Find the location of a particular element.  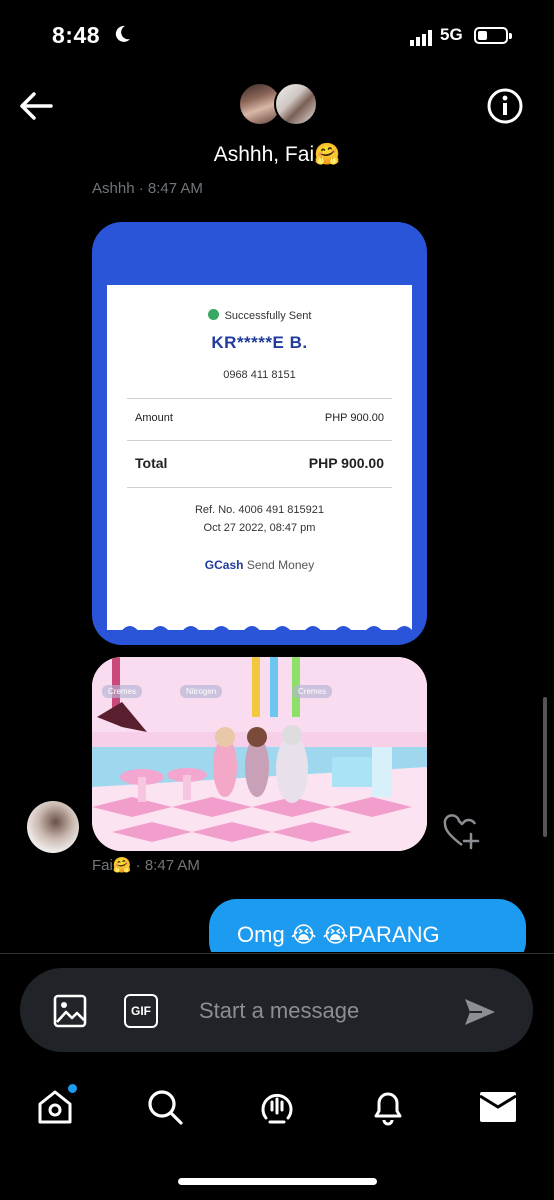

tab-messages is located at coordinates (498, 1107).